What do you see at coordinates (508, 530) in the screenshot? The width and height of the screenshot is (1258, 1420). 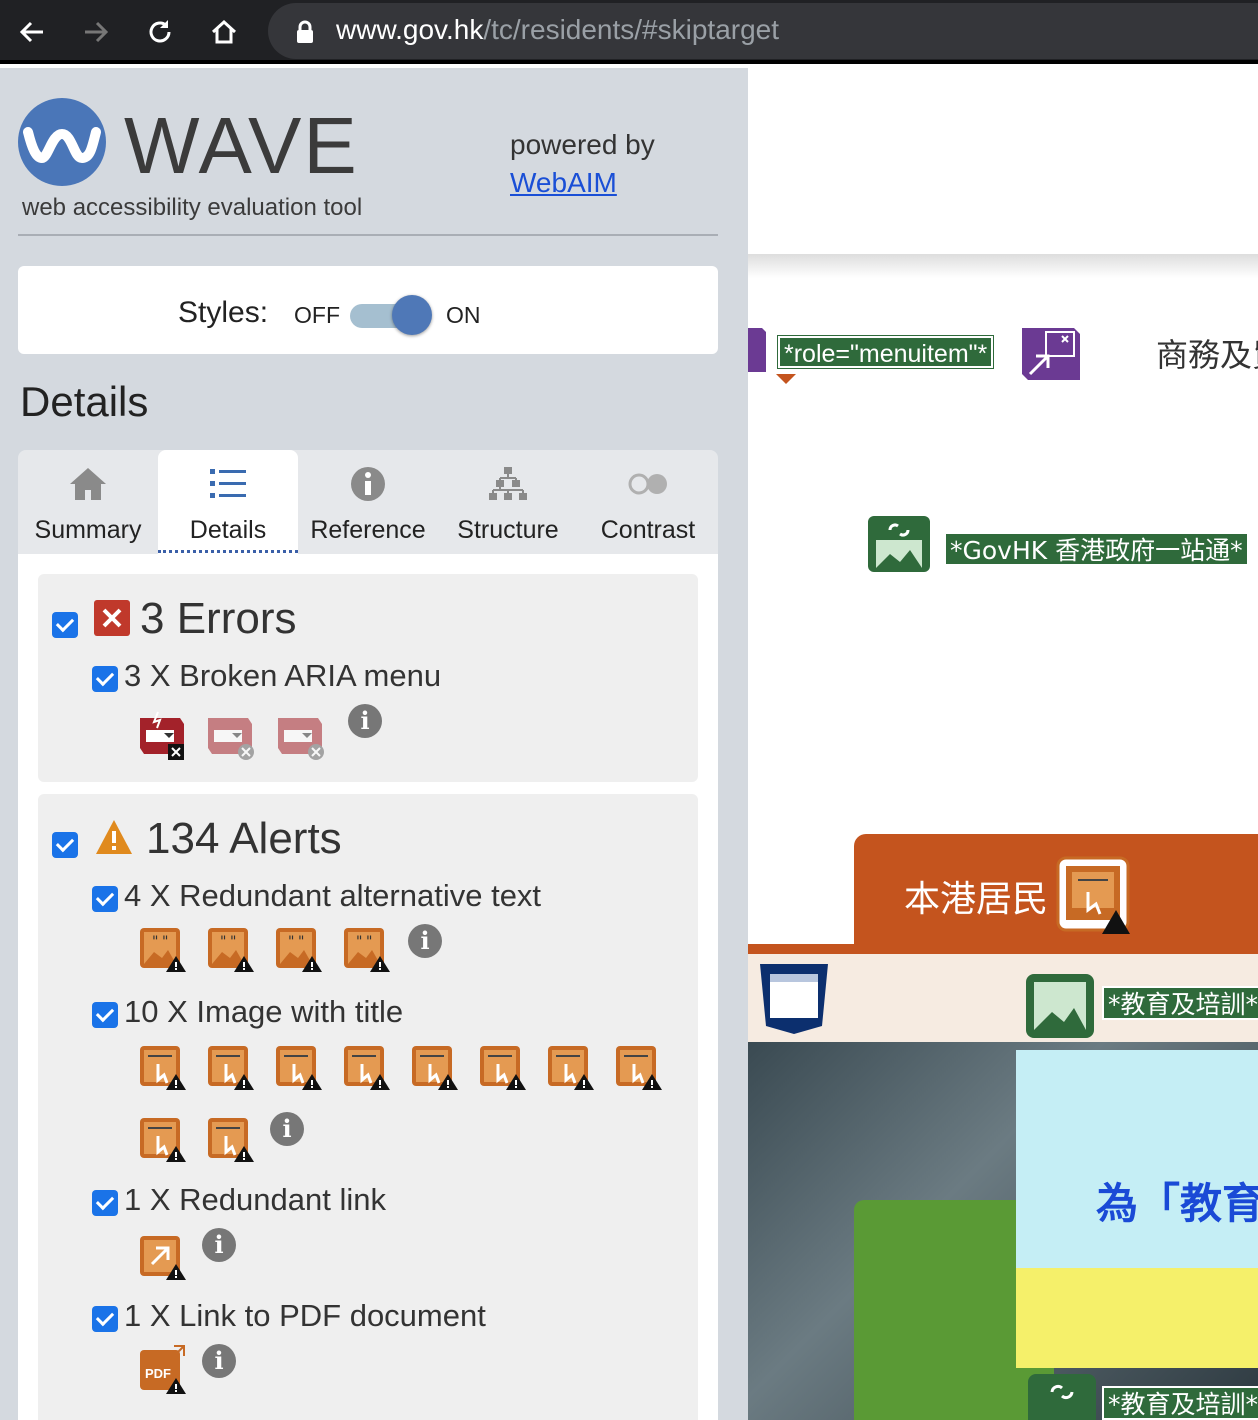 I see `tab-label: Structure` at bounding box center [508, 530].